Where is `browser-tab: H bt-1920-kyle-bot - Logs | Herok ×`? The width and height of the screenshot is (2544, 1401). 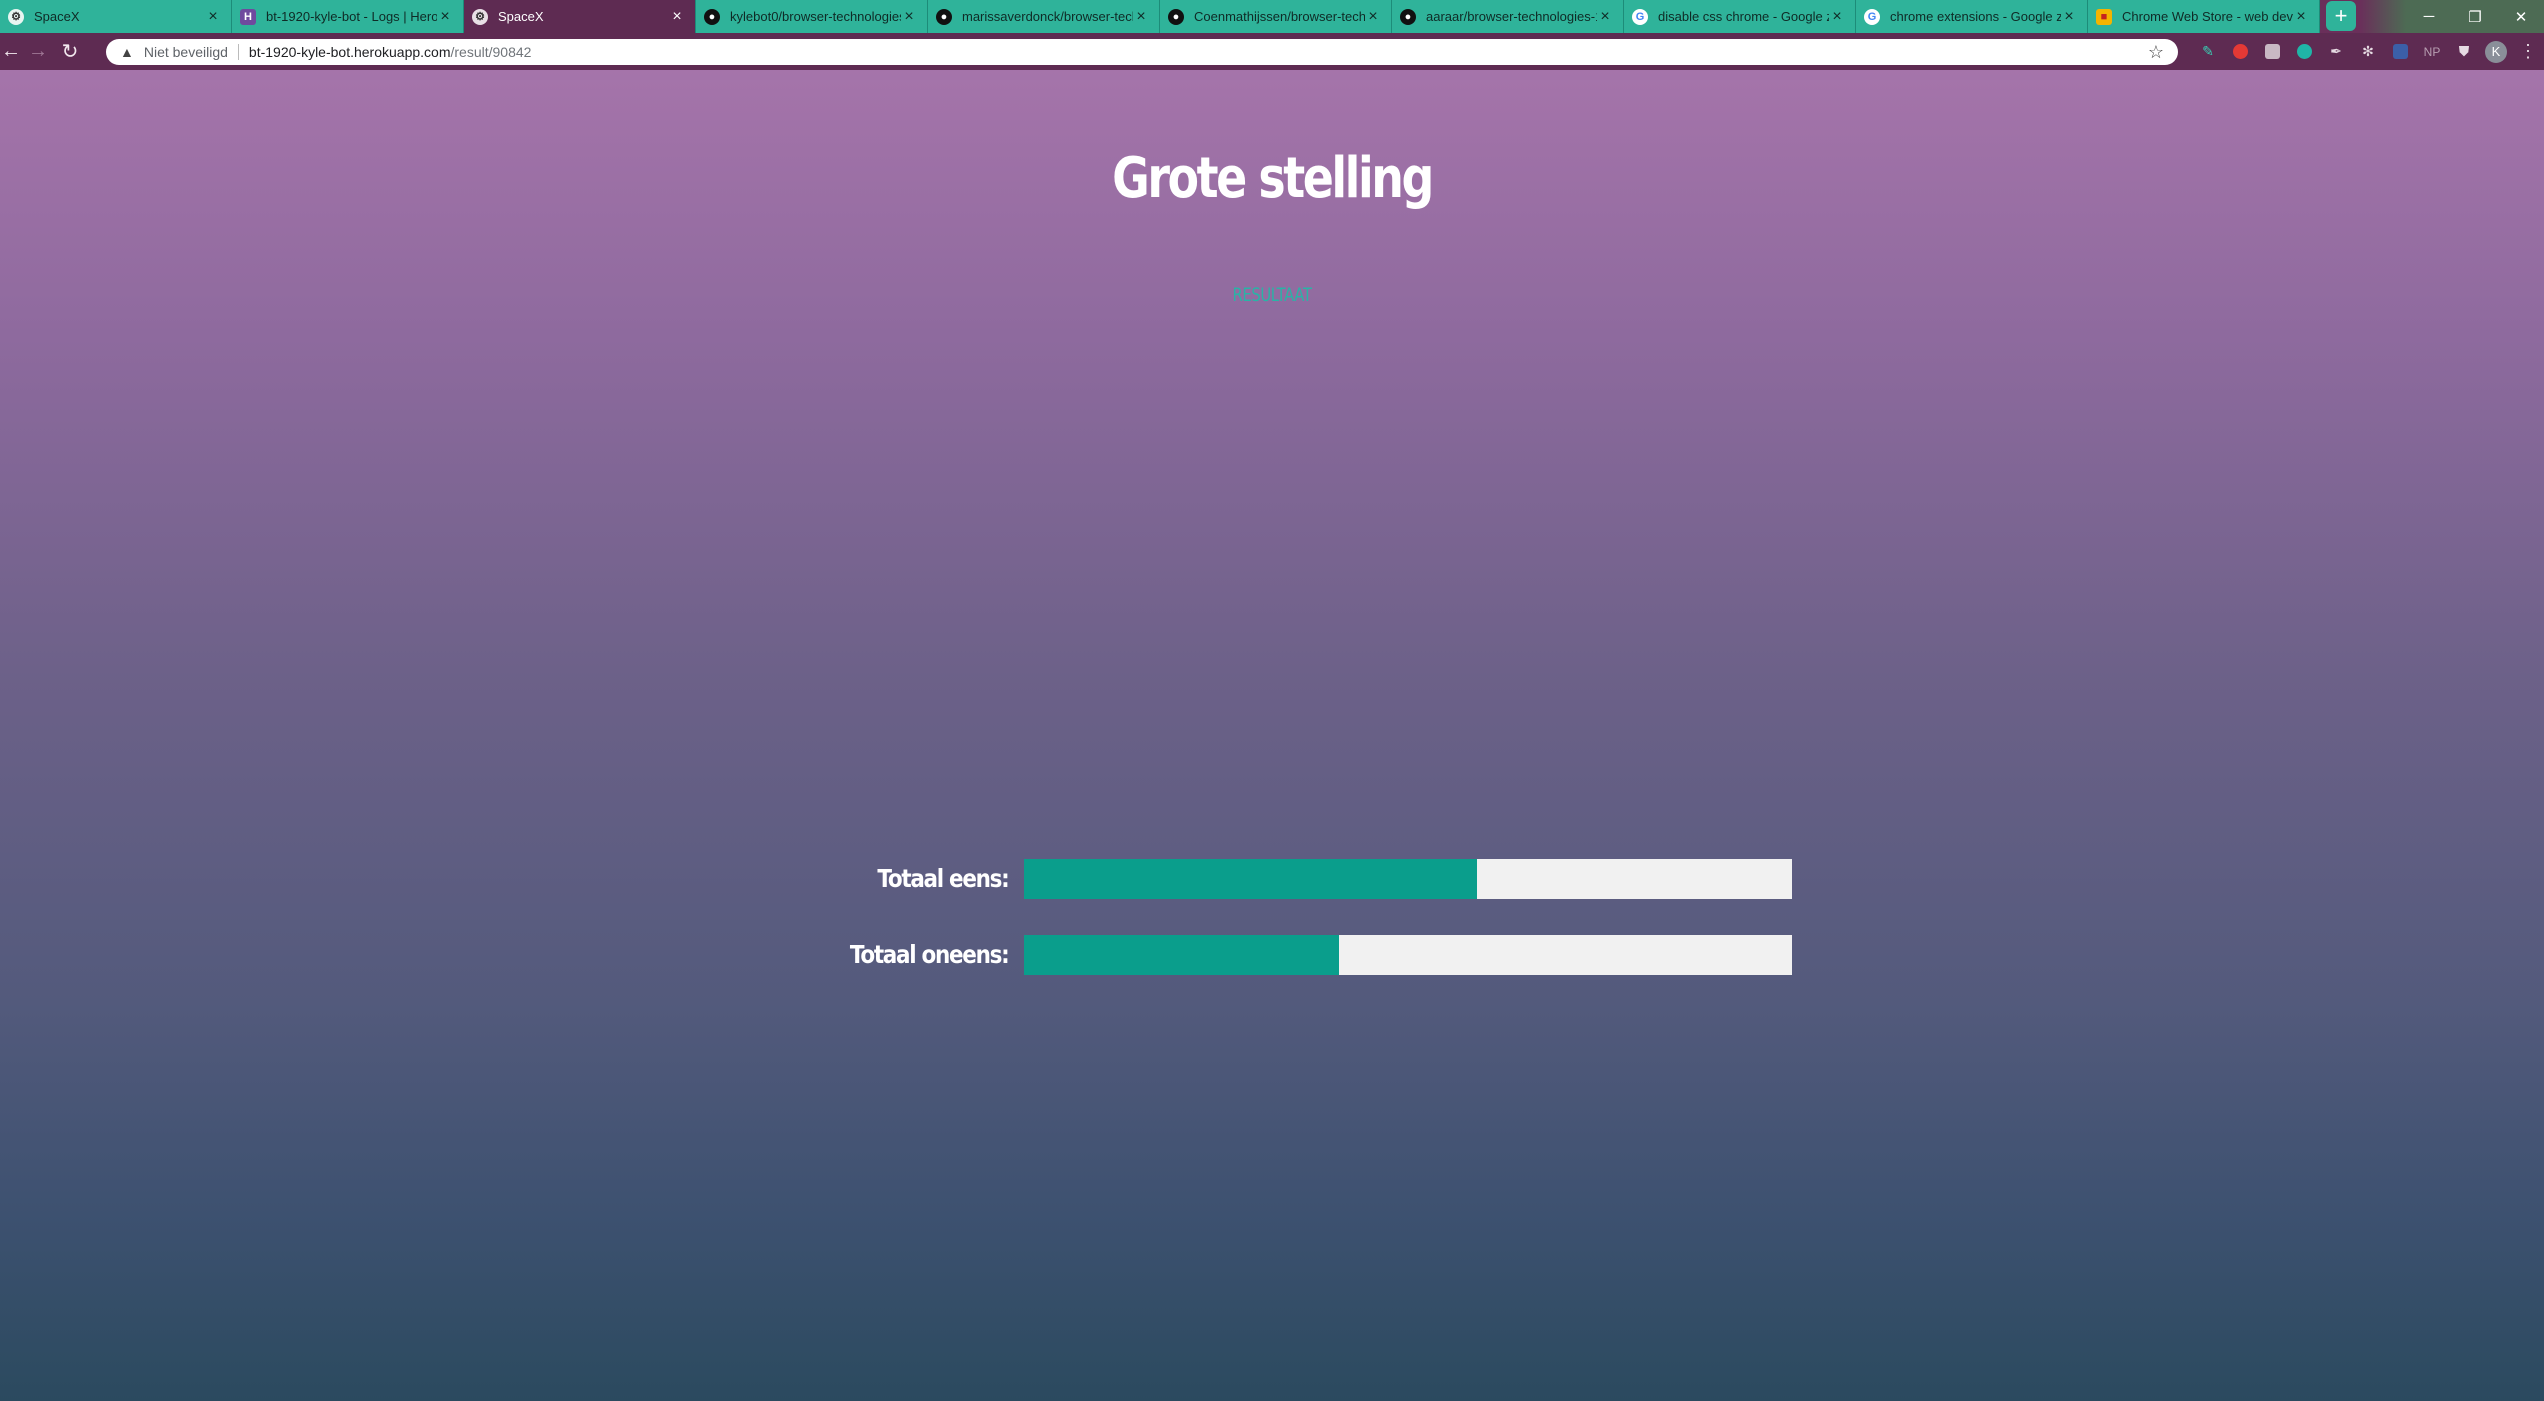
browser-tab: H bt-1920-kyle-bot - Logs | Herok × is located at coordinates (348, 16).